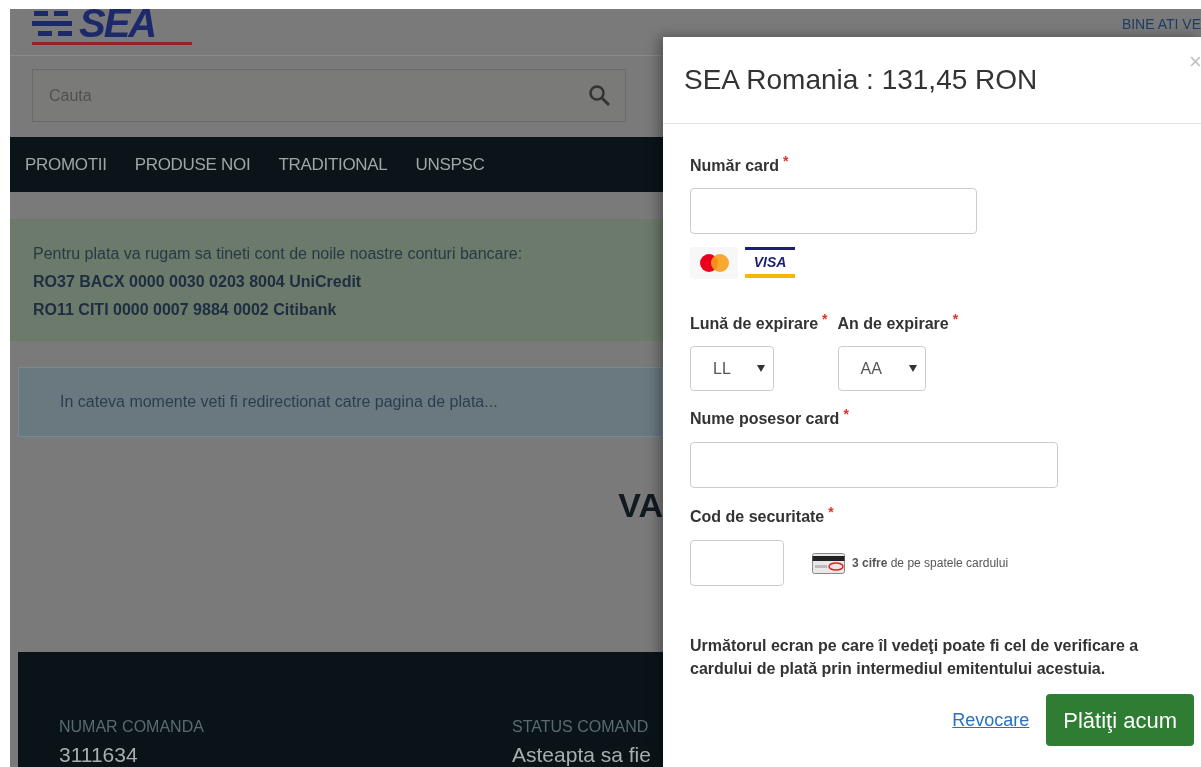 Image resolution: width=1201 pixels, height=767 pixels. What do you see at coordinates (333, 164) in the screenshot?
I see `nav-link: TRADITIONAL` at bounding box center [333, 164].